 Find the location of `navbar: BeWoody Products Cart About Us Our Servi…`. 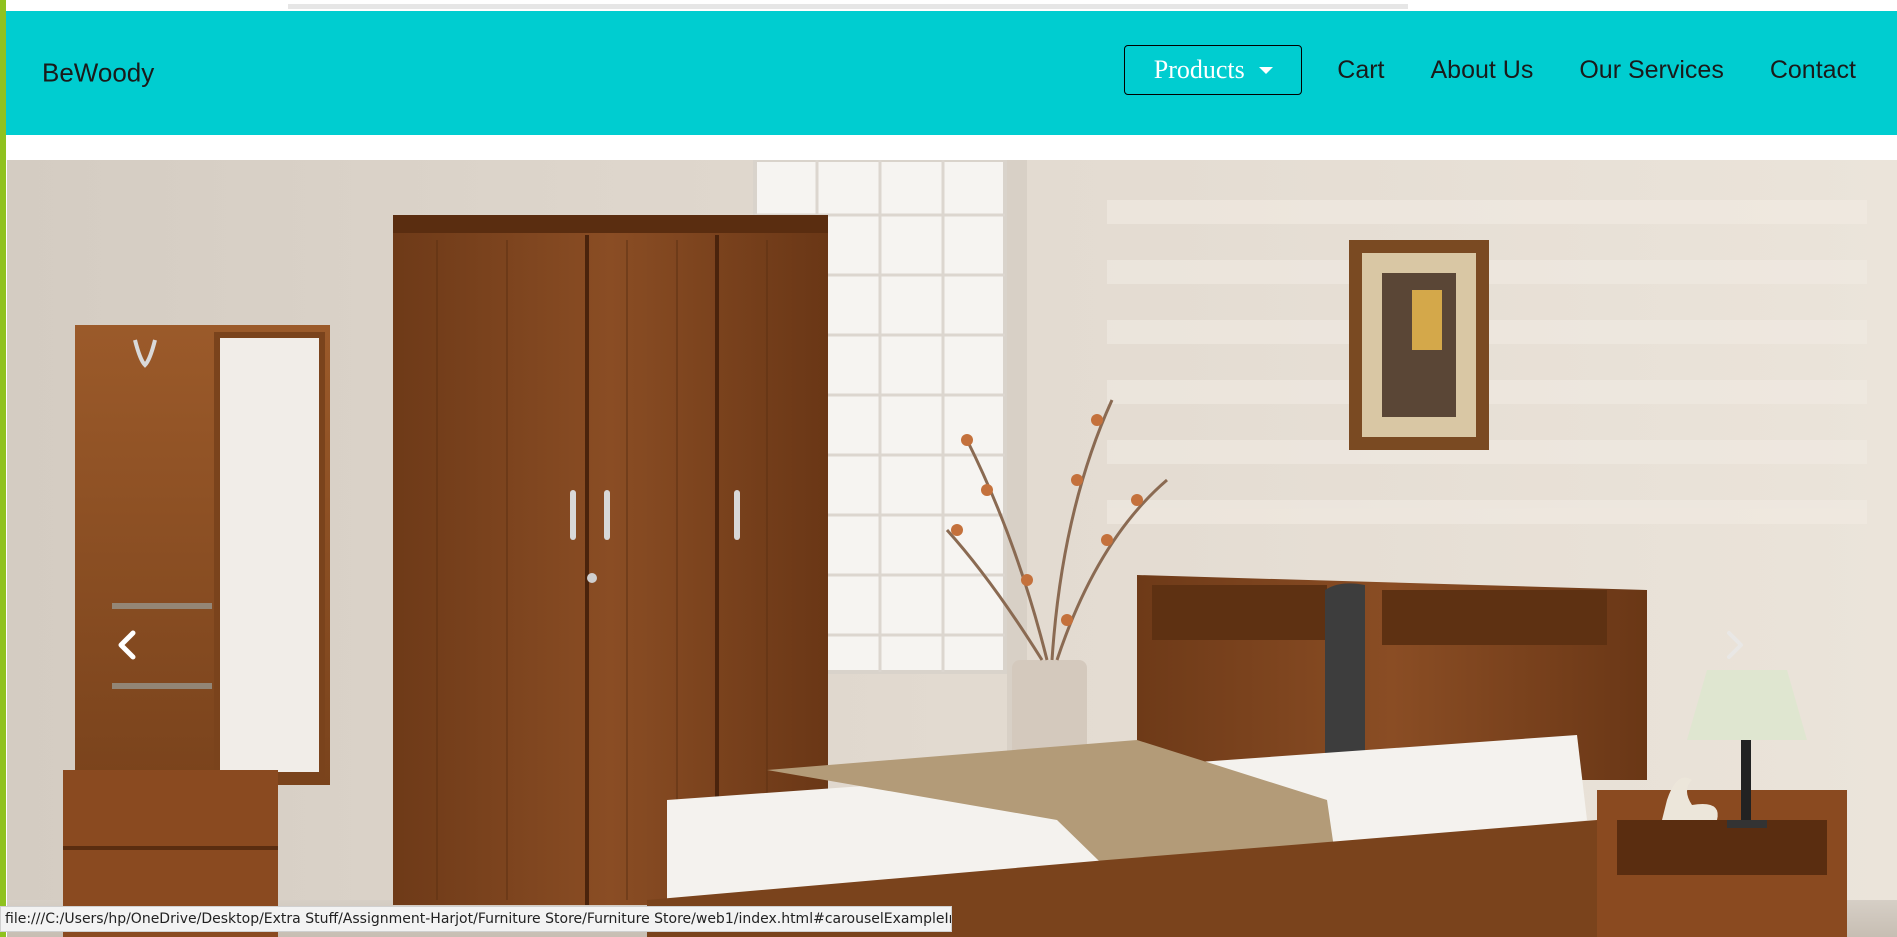

navbar: BeWoody Products Cart About Us Our Servi… is located at coordinates (951, 73).